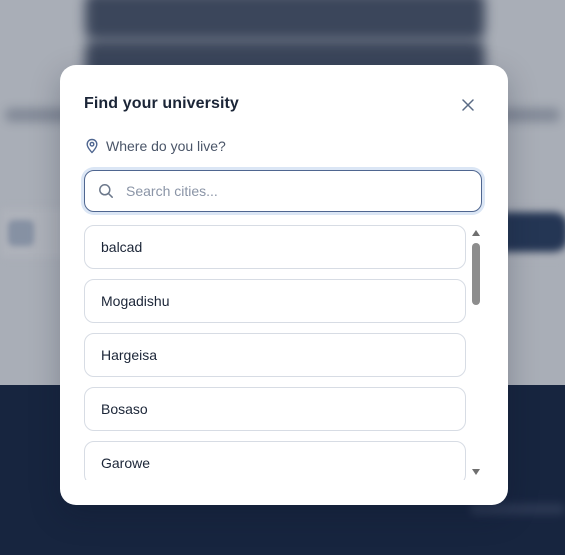  I want to click on close-button, so click(468, 105).